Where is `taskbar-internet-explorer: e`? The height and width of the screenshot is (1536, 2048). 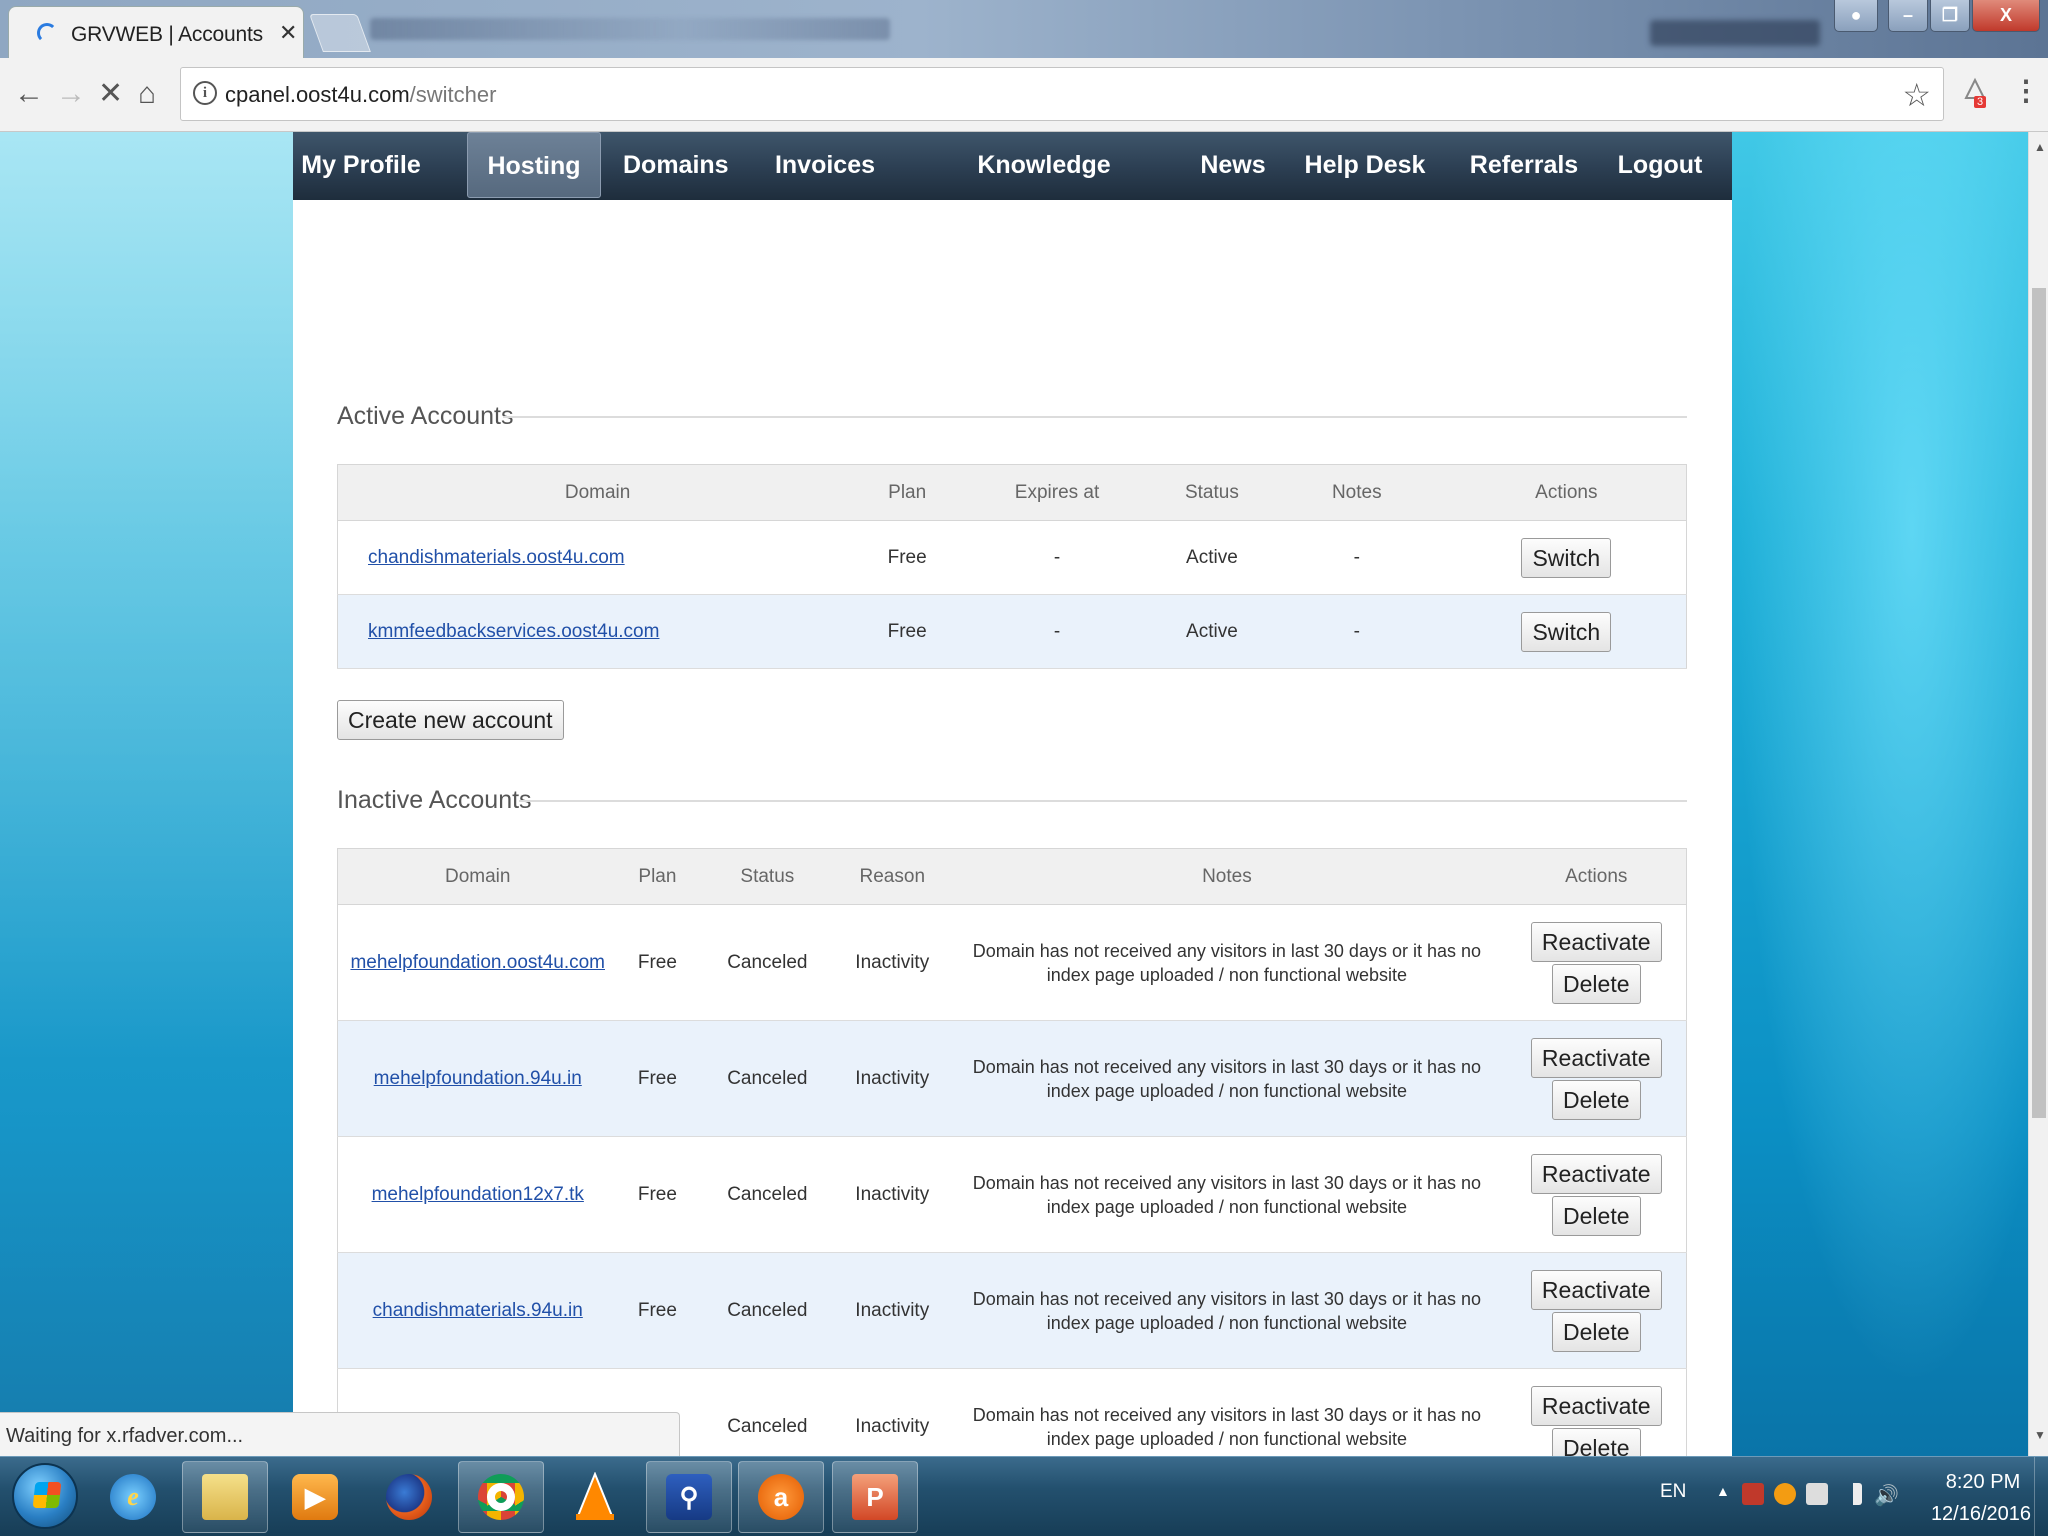
taskbar-internet-explorer: e is located at coordinates (133, 1497).